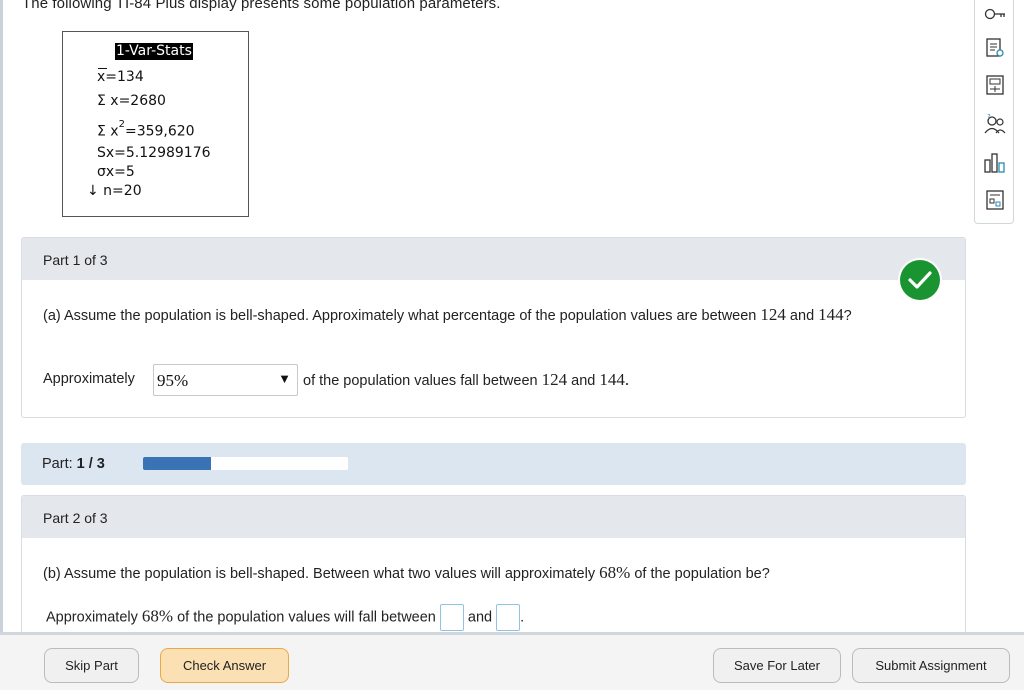 The image size is (1024, 690). What do you see at coordinates (995, 163) in the screenshot?
I see `chart-icon` at bounding box center [995, 163].